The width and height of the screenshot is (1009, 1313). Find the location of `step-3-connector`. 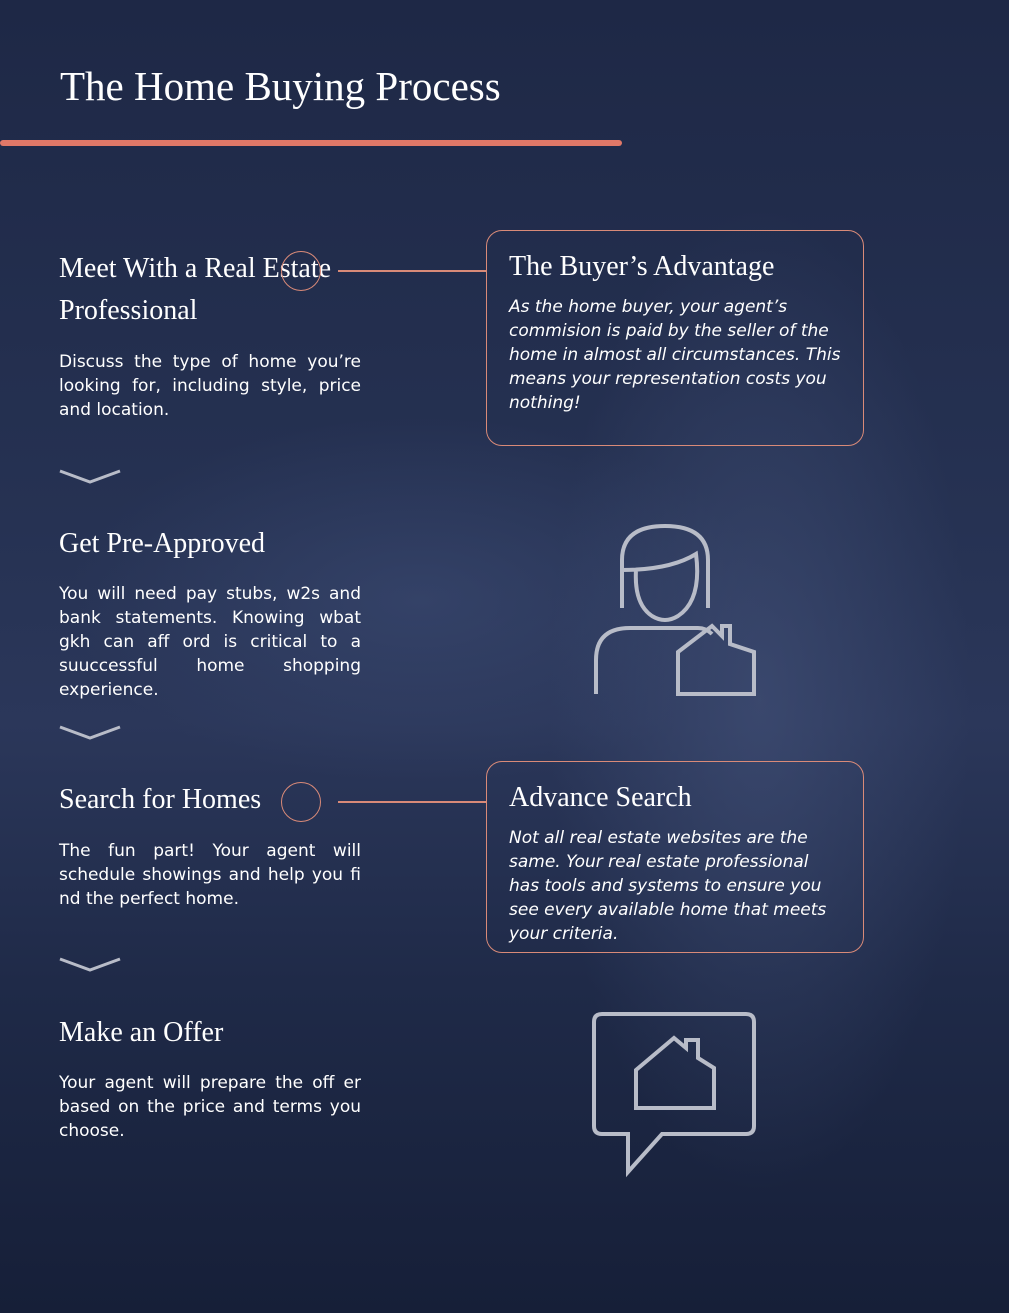

step-3-connector is located at coordinates (412, 802).